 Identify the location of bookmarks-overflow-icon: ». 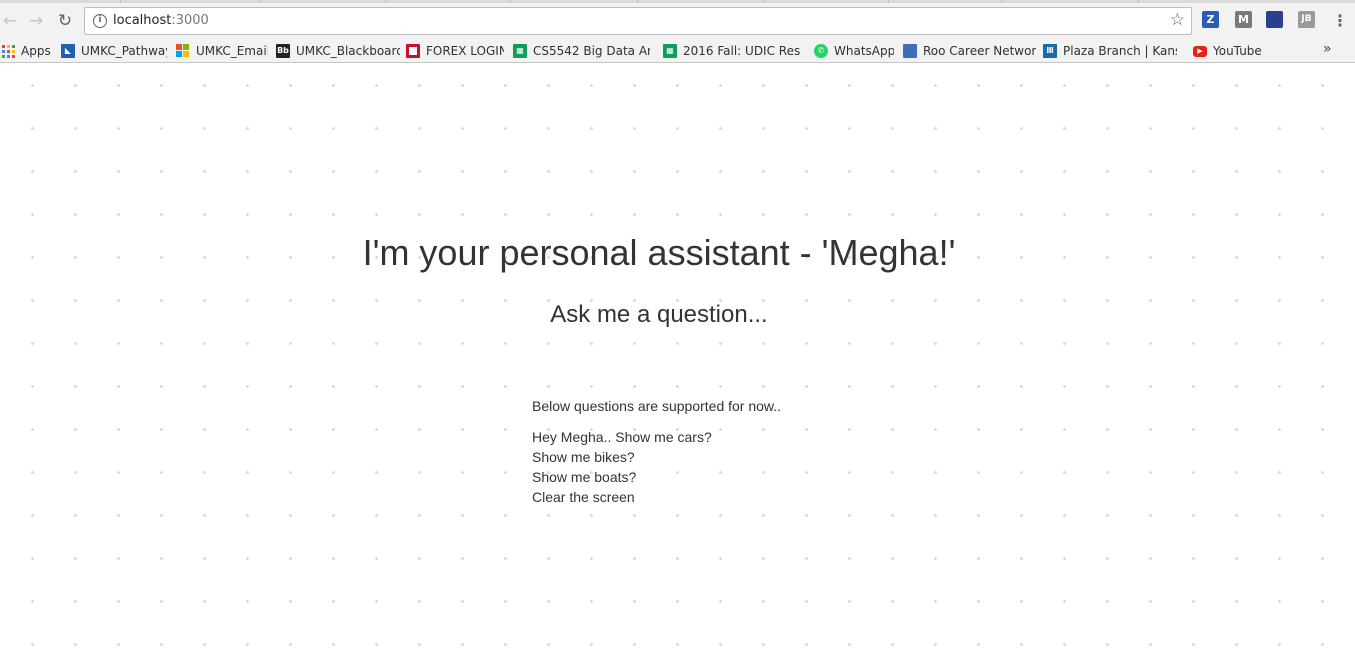
(1327, 49).